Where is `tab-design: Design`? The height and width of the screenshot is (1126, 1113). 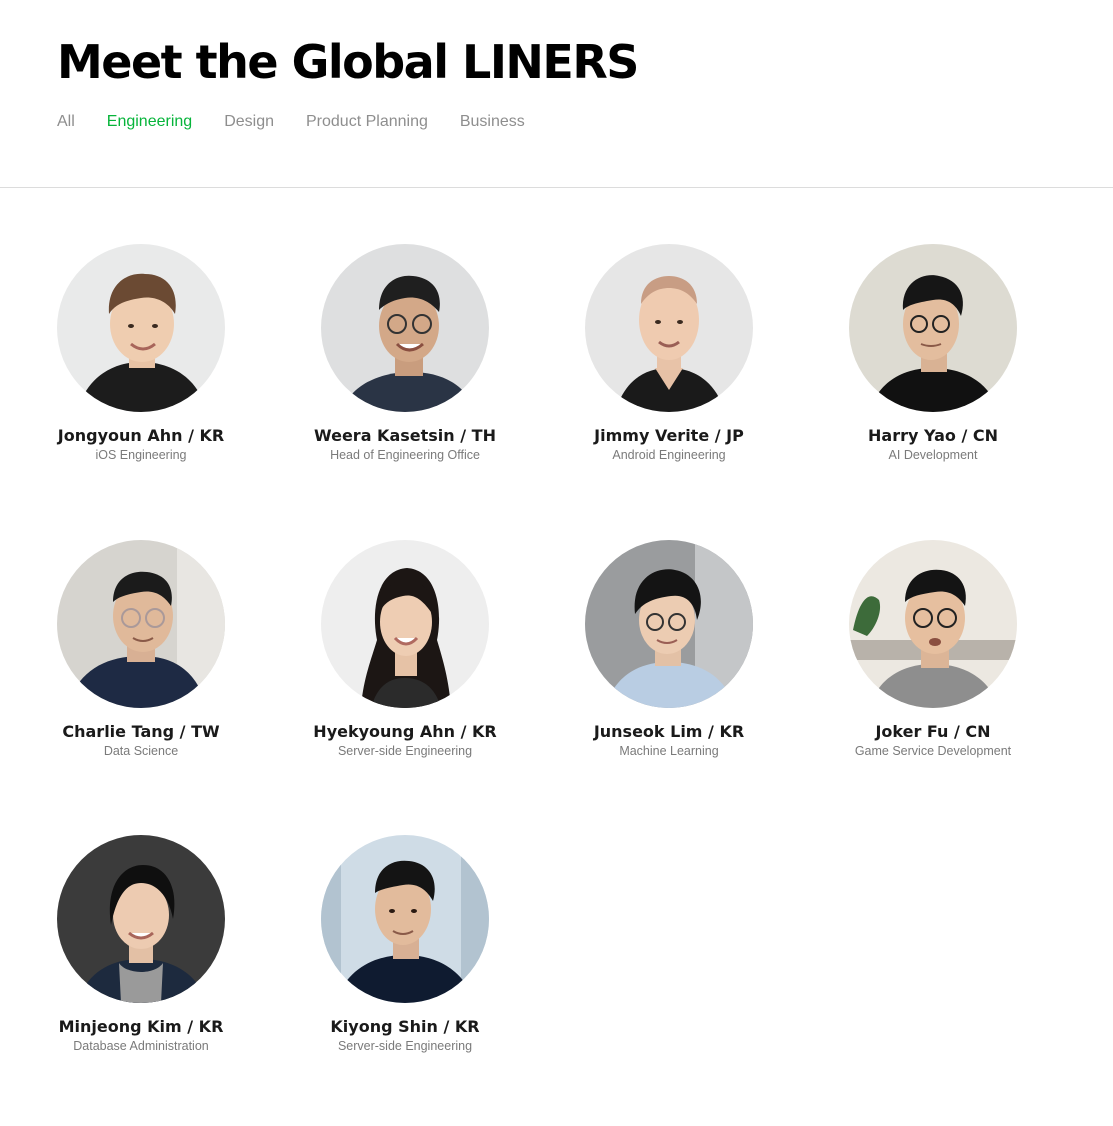
tab-design: Design is located at coordinates (249, 122).